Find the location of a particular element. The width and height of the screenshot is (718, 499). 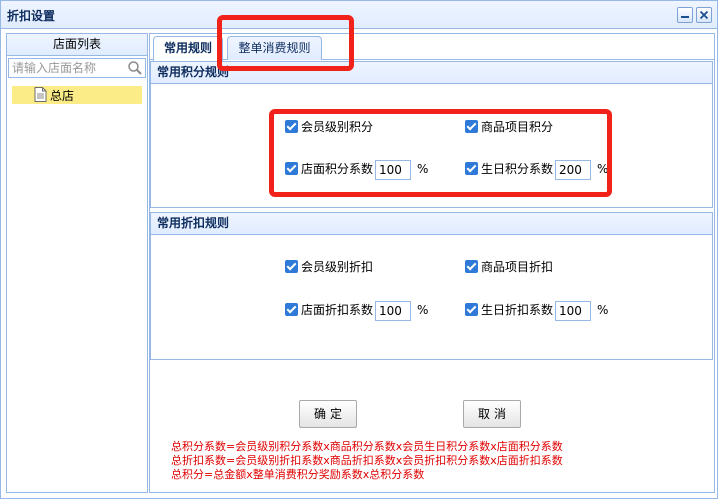

window-title: 折扣设置 is located at coordinates (31, 16).